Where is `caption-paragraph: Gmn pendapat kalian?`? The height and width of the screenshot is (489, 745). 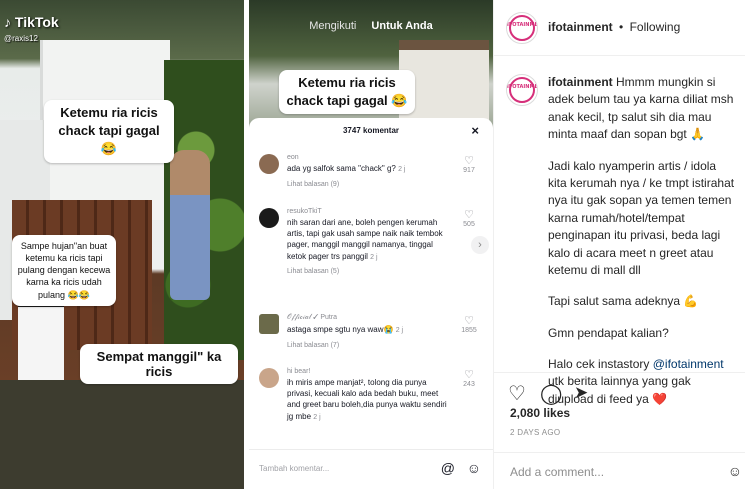 caption-paragraph: Gmn pendapat kalian? is located at coordinates (608, 332).